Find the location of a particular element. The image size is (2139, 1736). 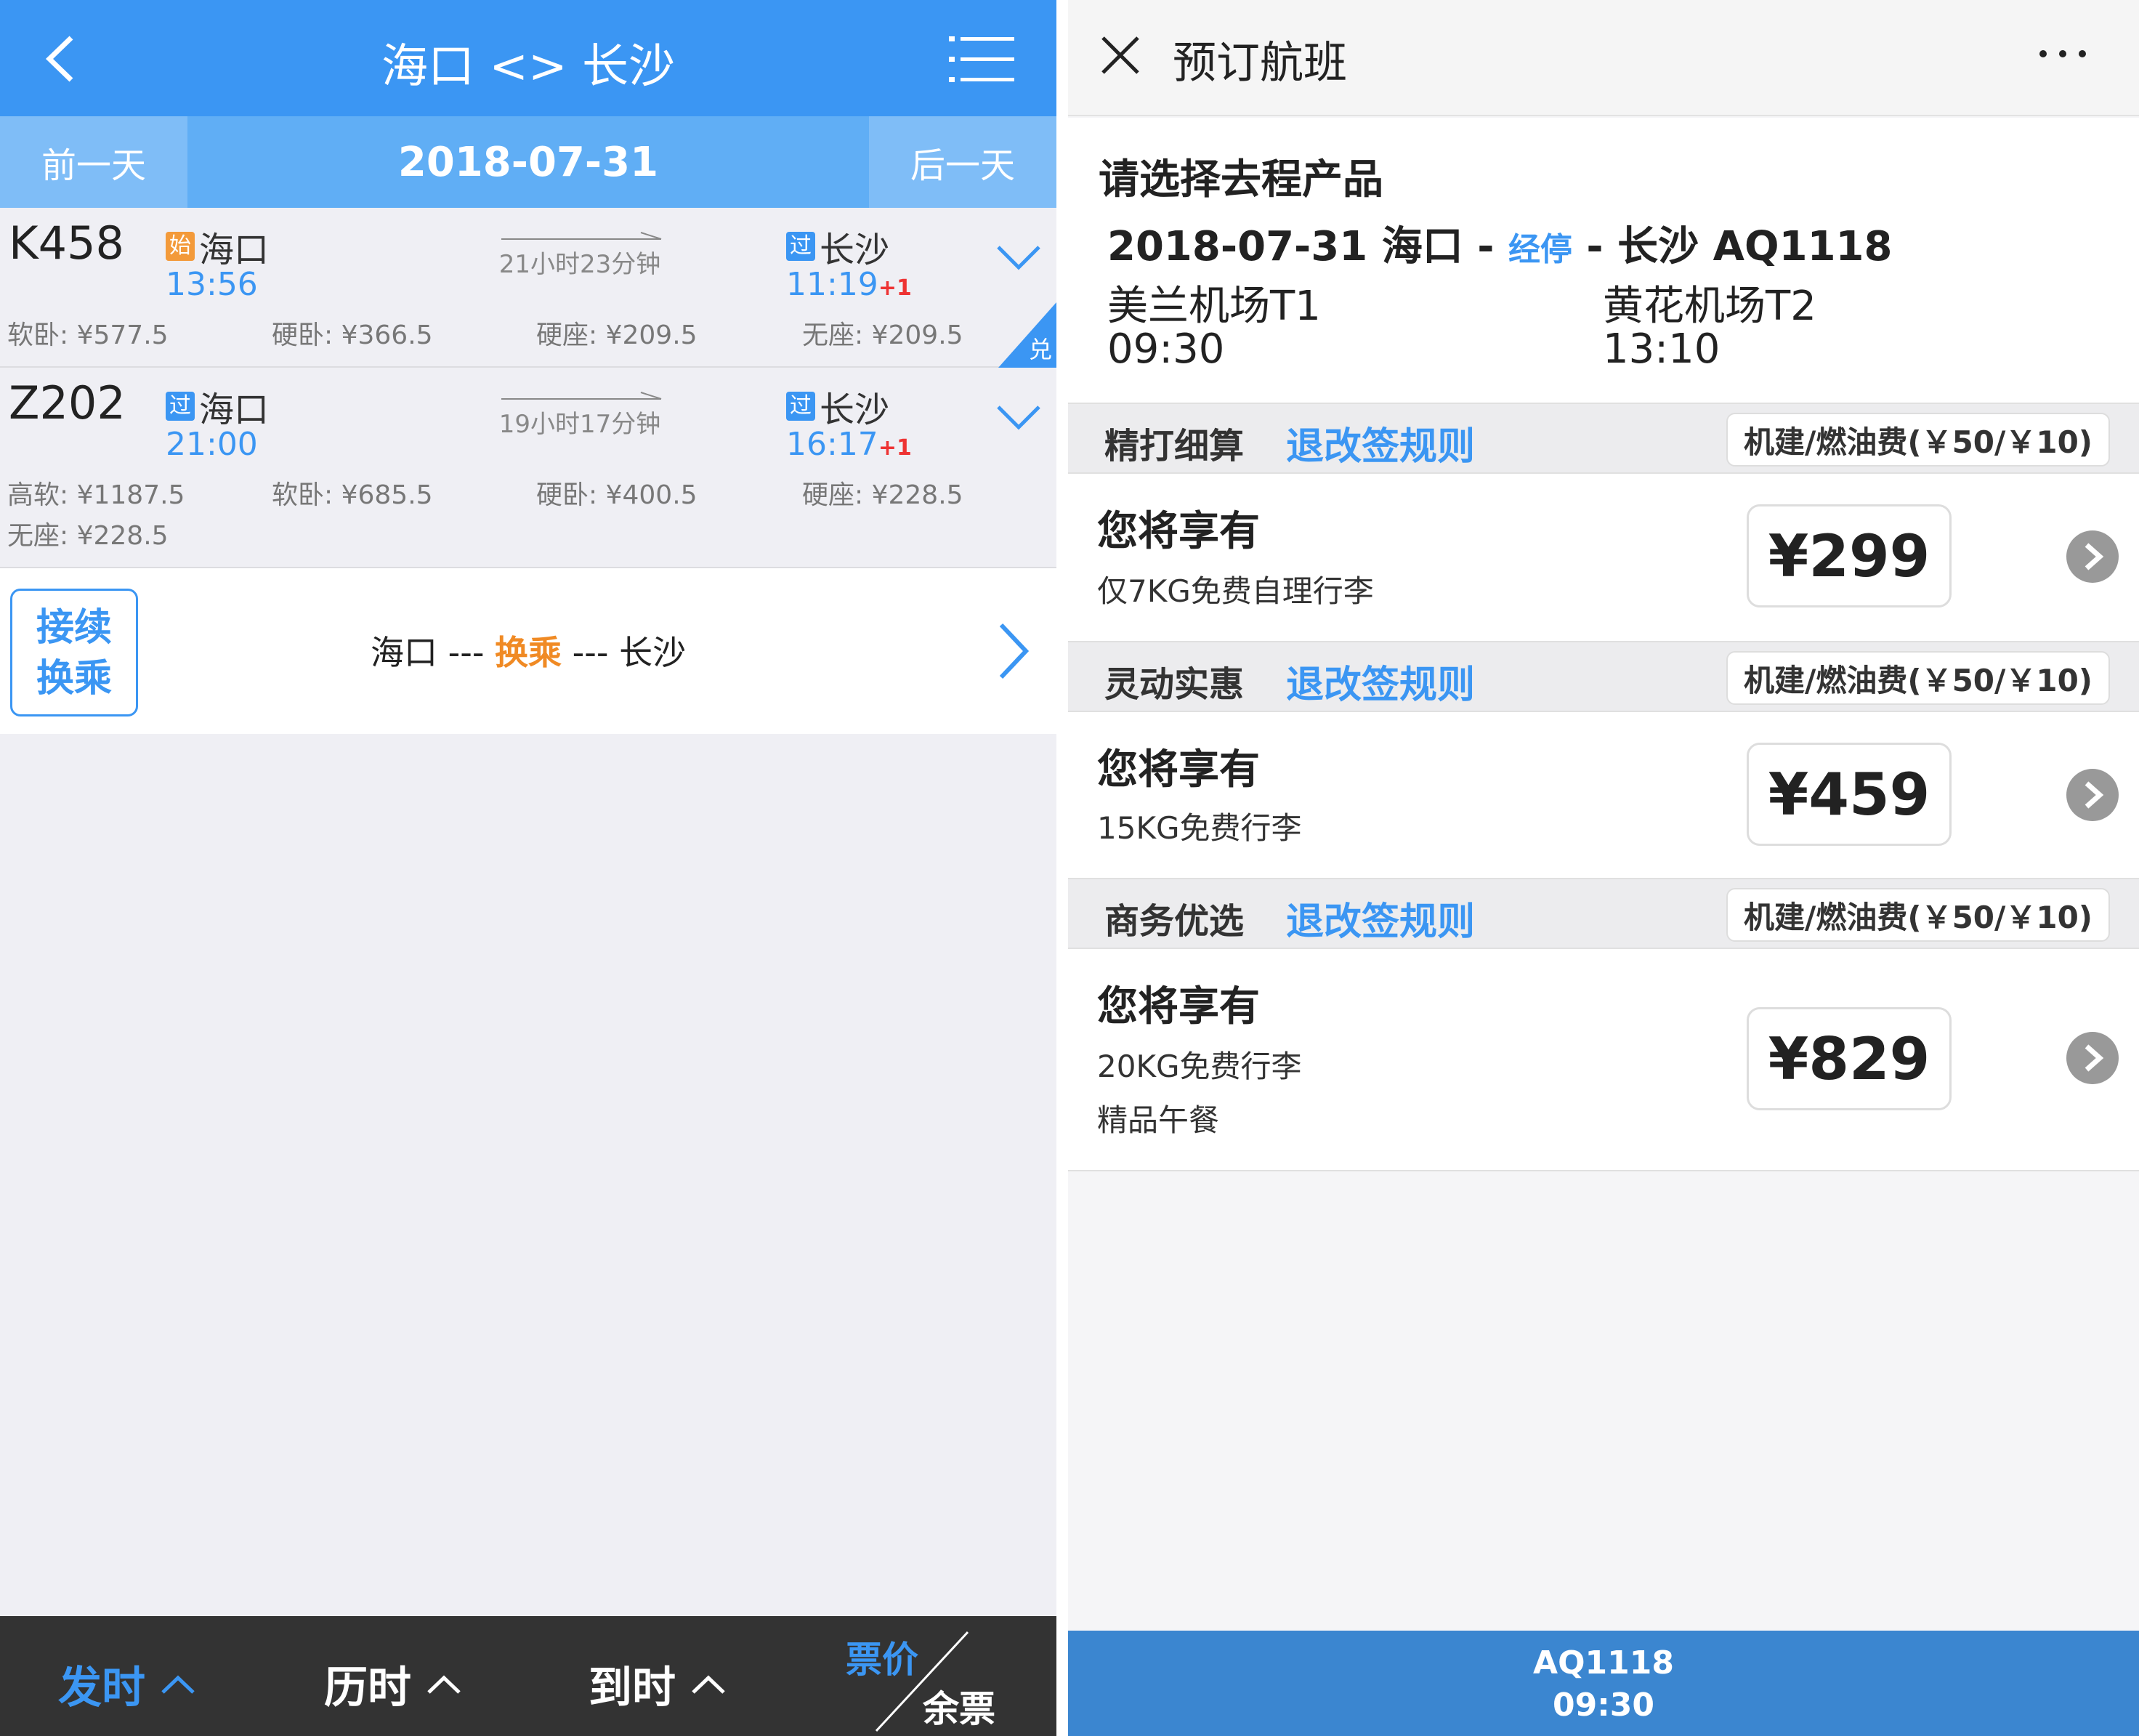

page-title: 预订航班 is located at coordinates (1260, 63).